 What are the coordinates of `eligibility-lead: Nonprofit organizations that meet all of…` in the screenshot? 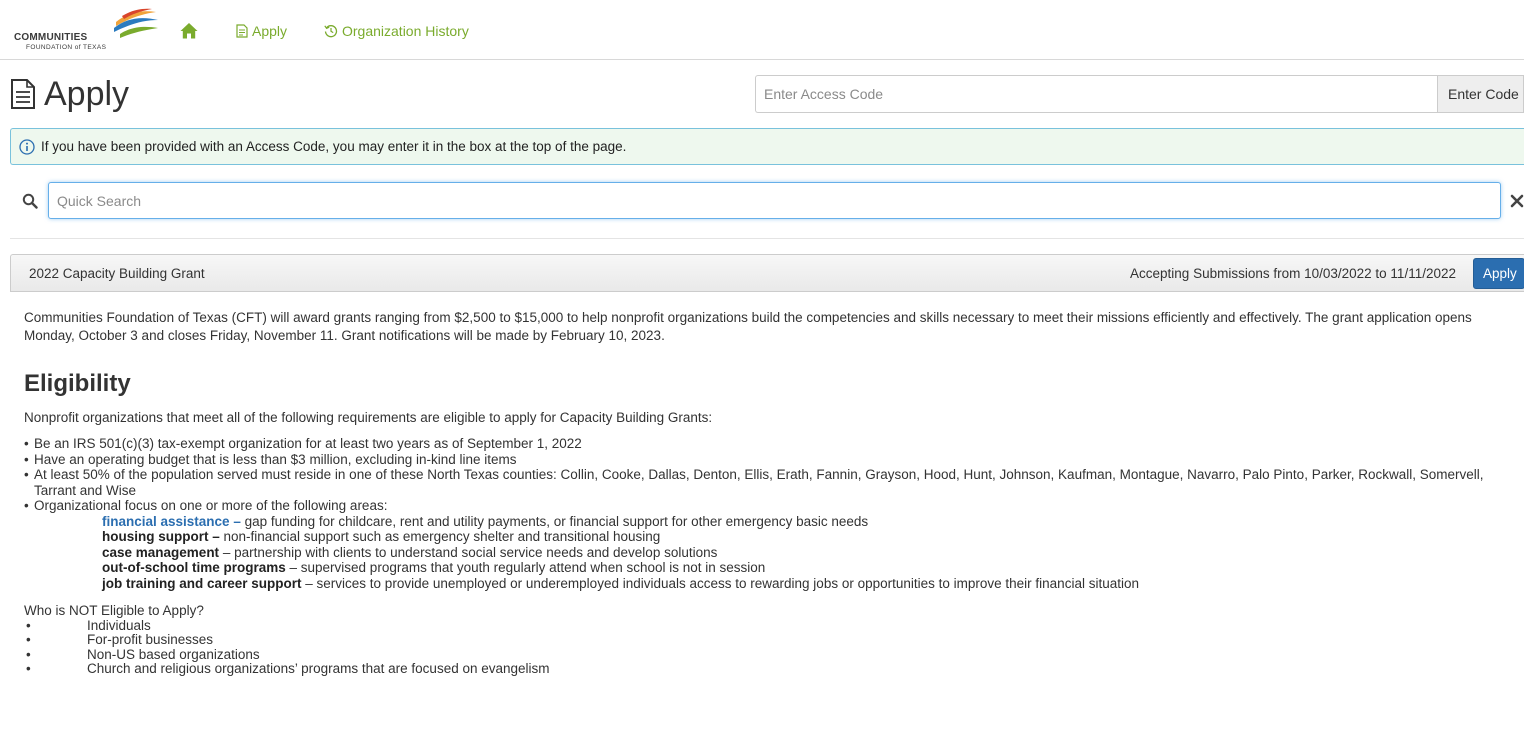 It's located at (368, 417).